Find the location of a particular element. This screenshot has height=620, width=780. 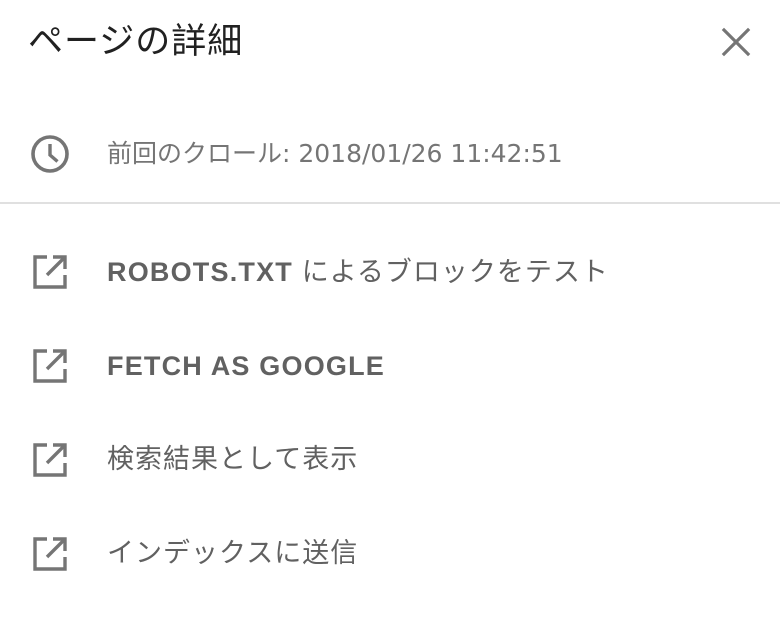

submit-to-index-label: インデックスに送信 is located at coordinates (233, 553).